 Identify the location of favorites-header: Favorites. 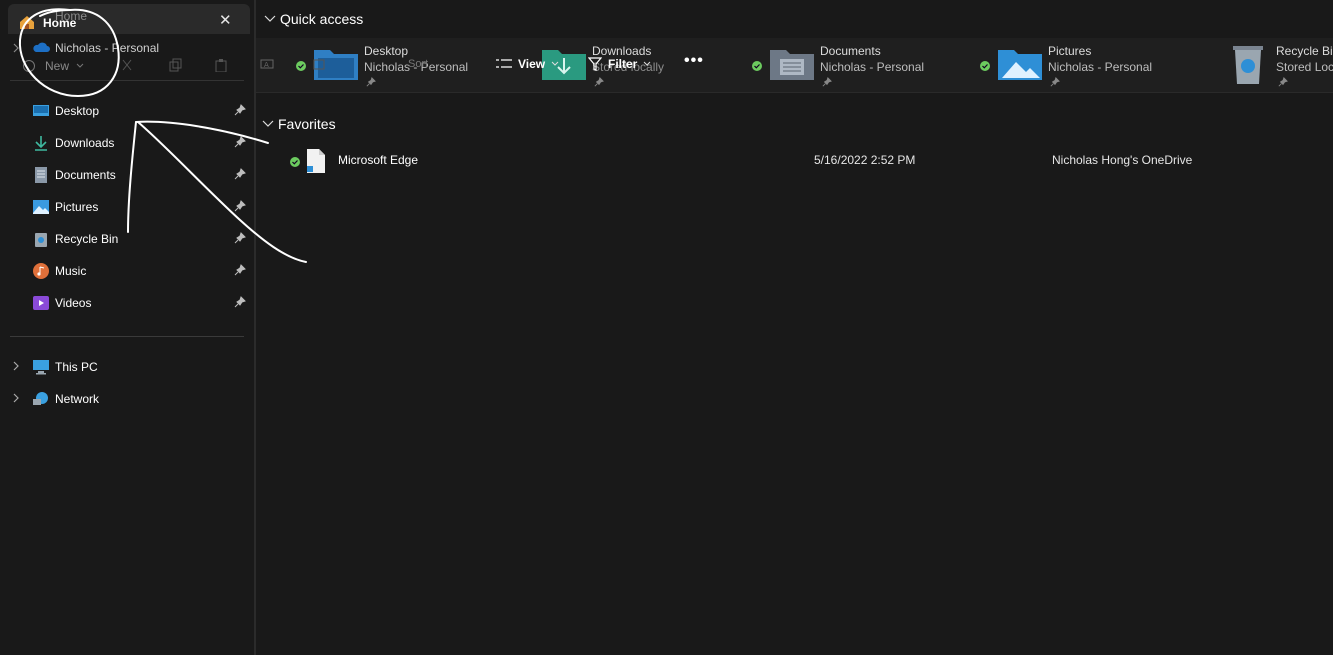
(299, 124).